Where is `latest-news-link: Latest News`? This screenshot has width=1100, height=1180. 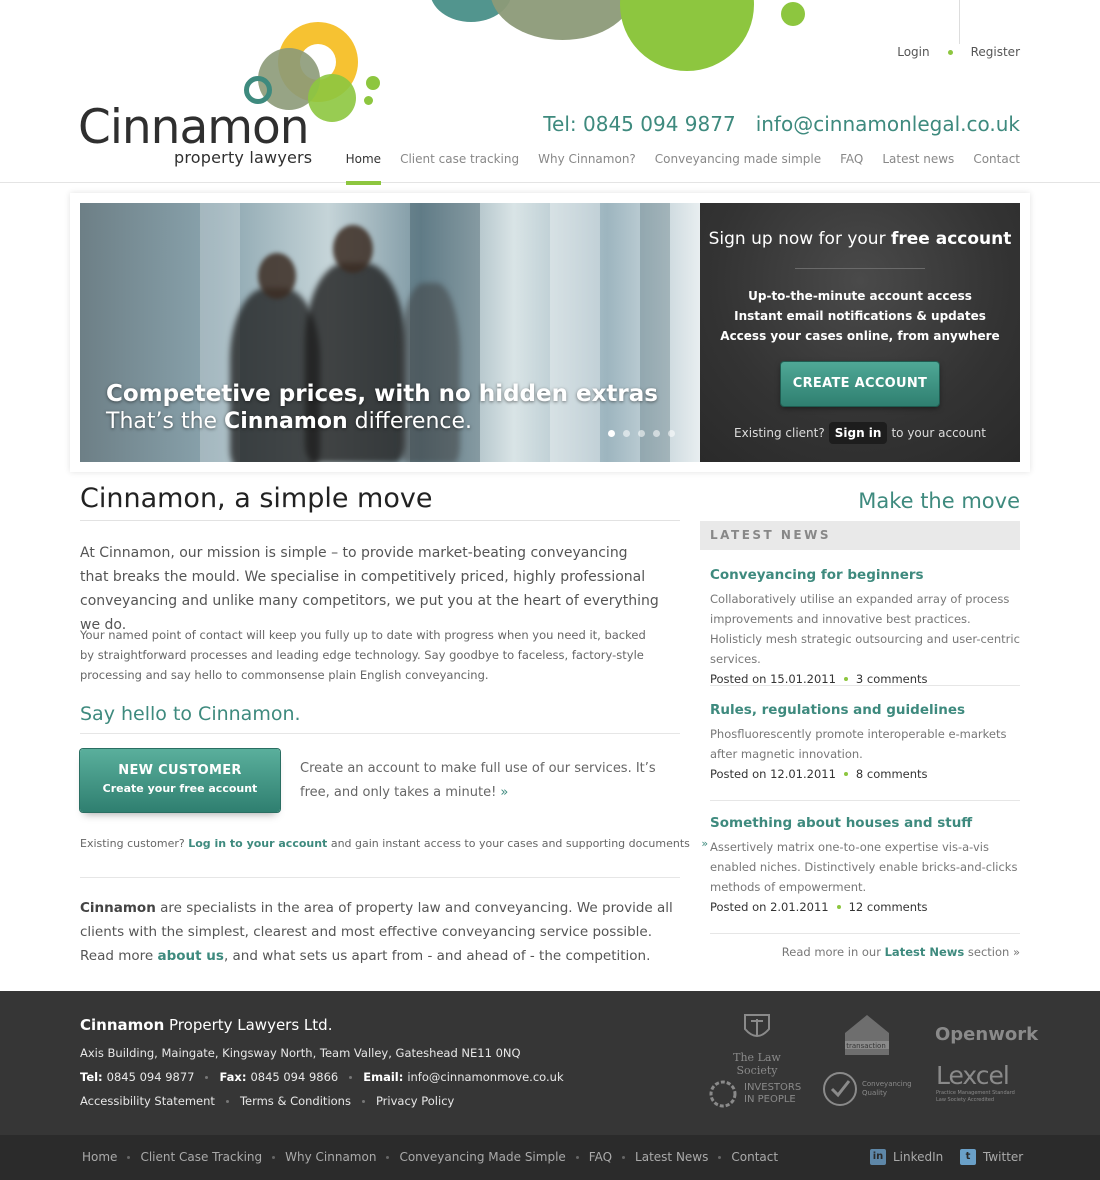
latest-news-link: Latest News is located at coordinates (925, 952).